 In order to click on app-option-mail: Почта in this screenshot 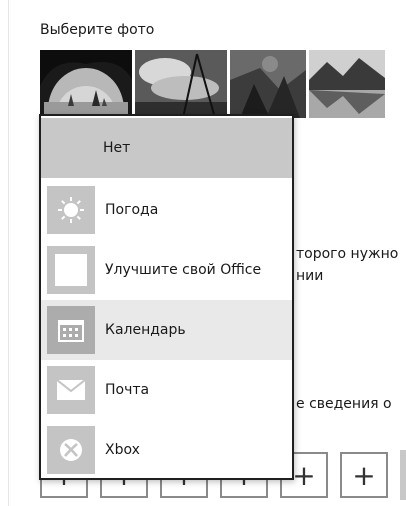, I will do `click(166, 390)`.